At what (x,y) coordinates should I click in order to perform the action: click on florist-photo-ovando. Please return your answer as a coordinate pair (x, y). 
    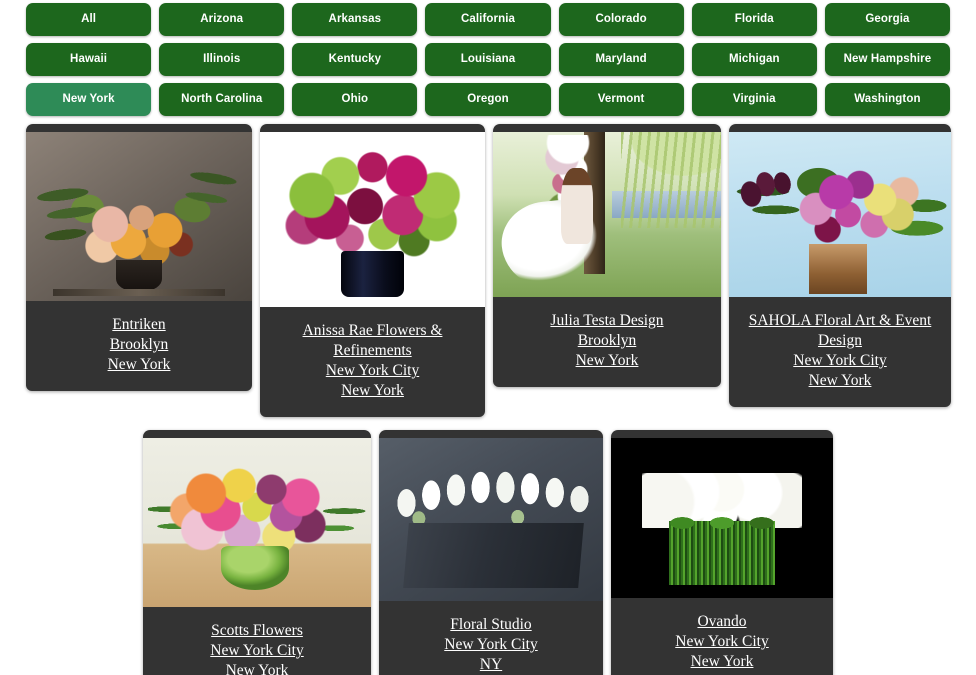
    Looking at the image, I should click on (722, 518).